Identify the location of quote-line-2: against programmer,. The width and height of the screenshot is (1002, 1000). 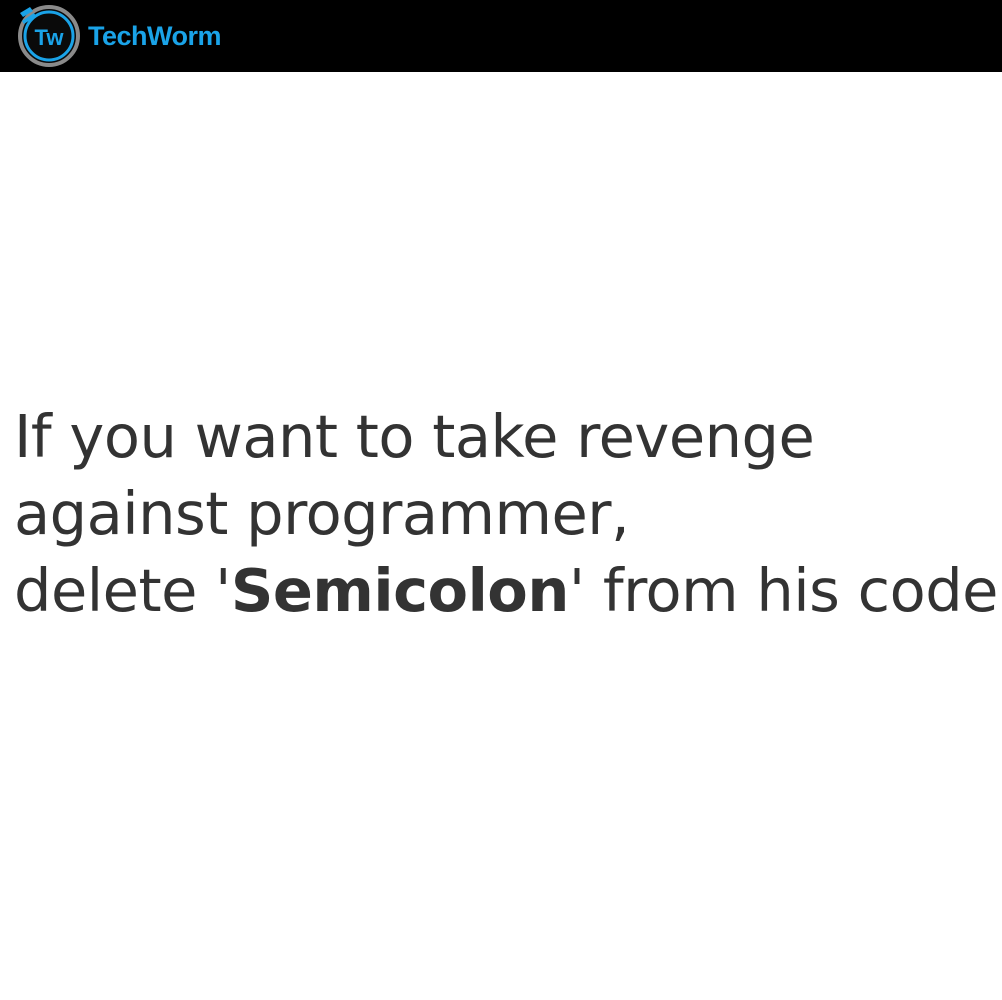
(322, 513).